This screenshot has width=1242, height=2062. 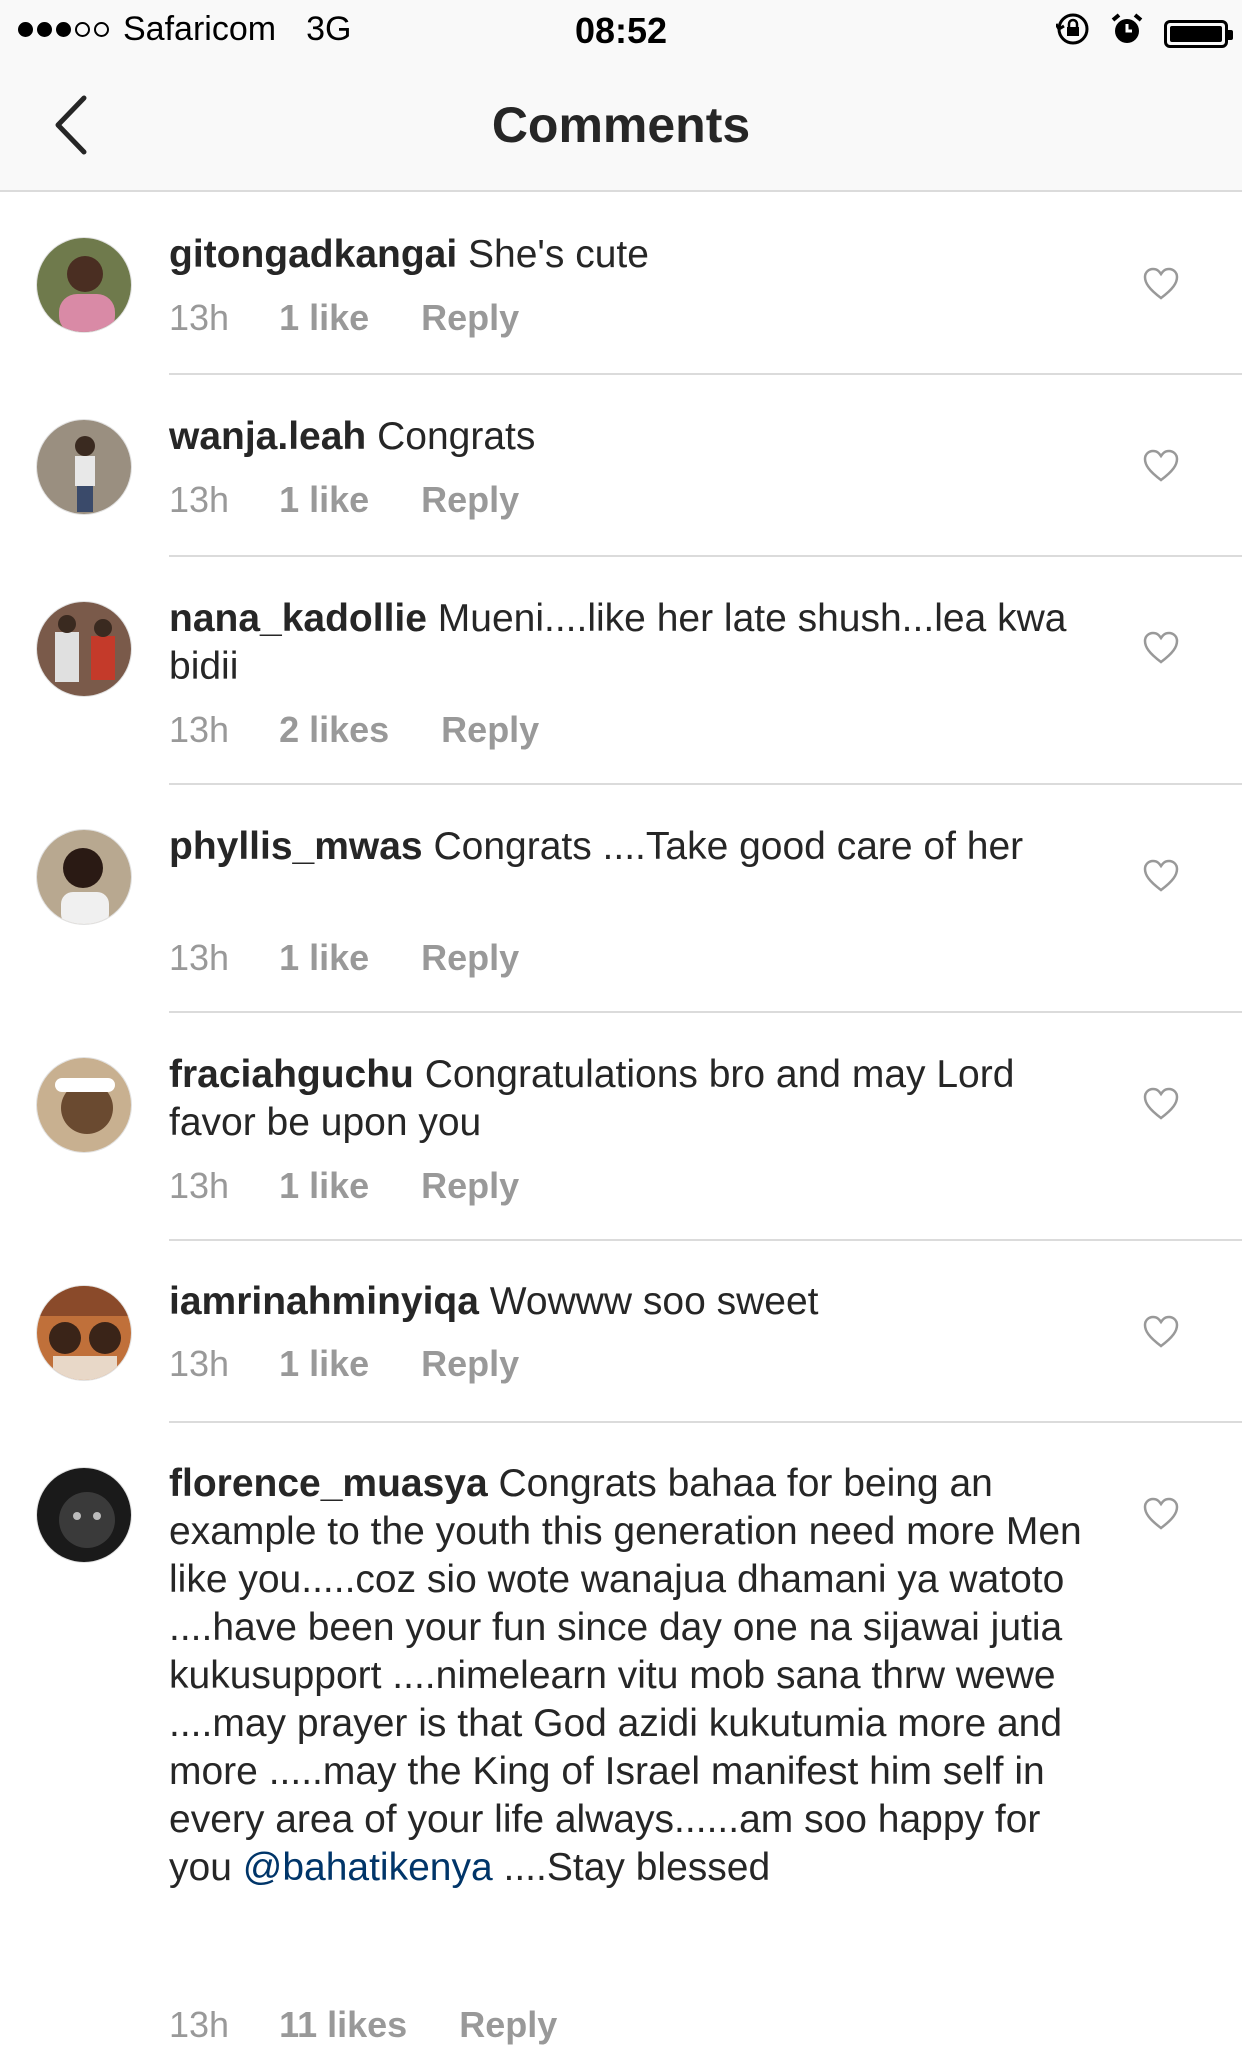 I want to click on comment-username: phyllis_mwas, so click(x=296, y=846).